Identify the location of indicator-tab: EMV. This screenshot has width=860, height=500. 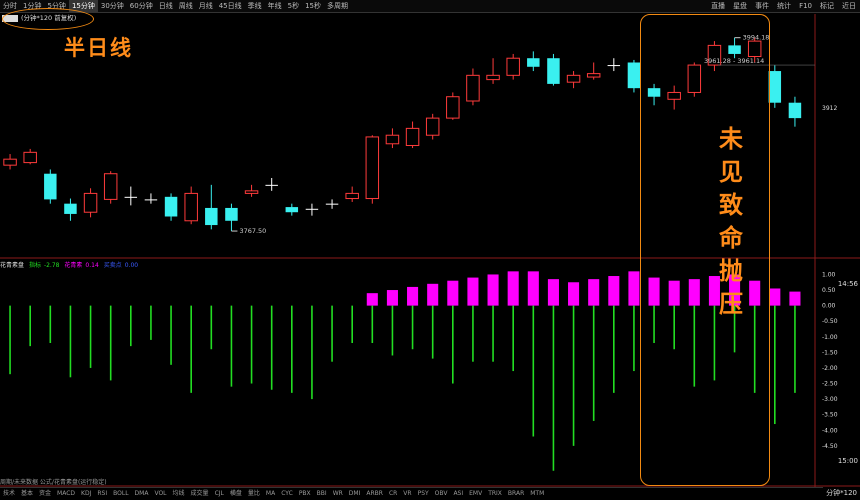
(475, 494).